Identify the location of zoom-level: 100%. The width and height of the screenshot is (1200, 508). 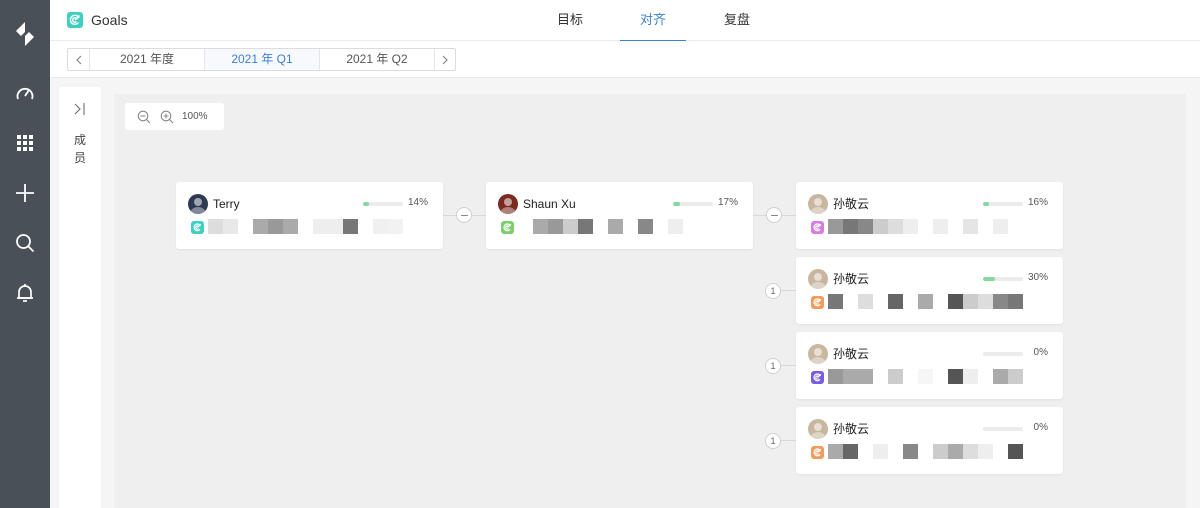
(195, 116).